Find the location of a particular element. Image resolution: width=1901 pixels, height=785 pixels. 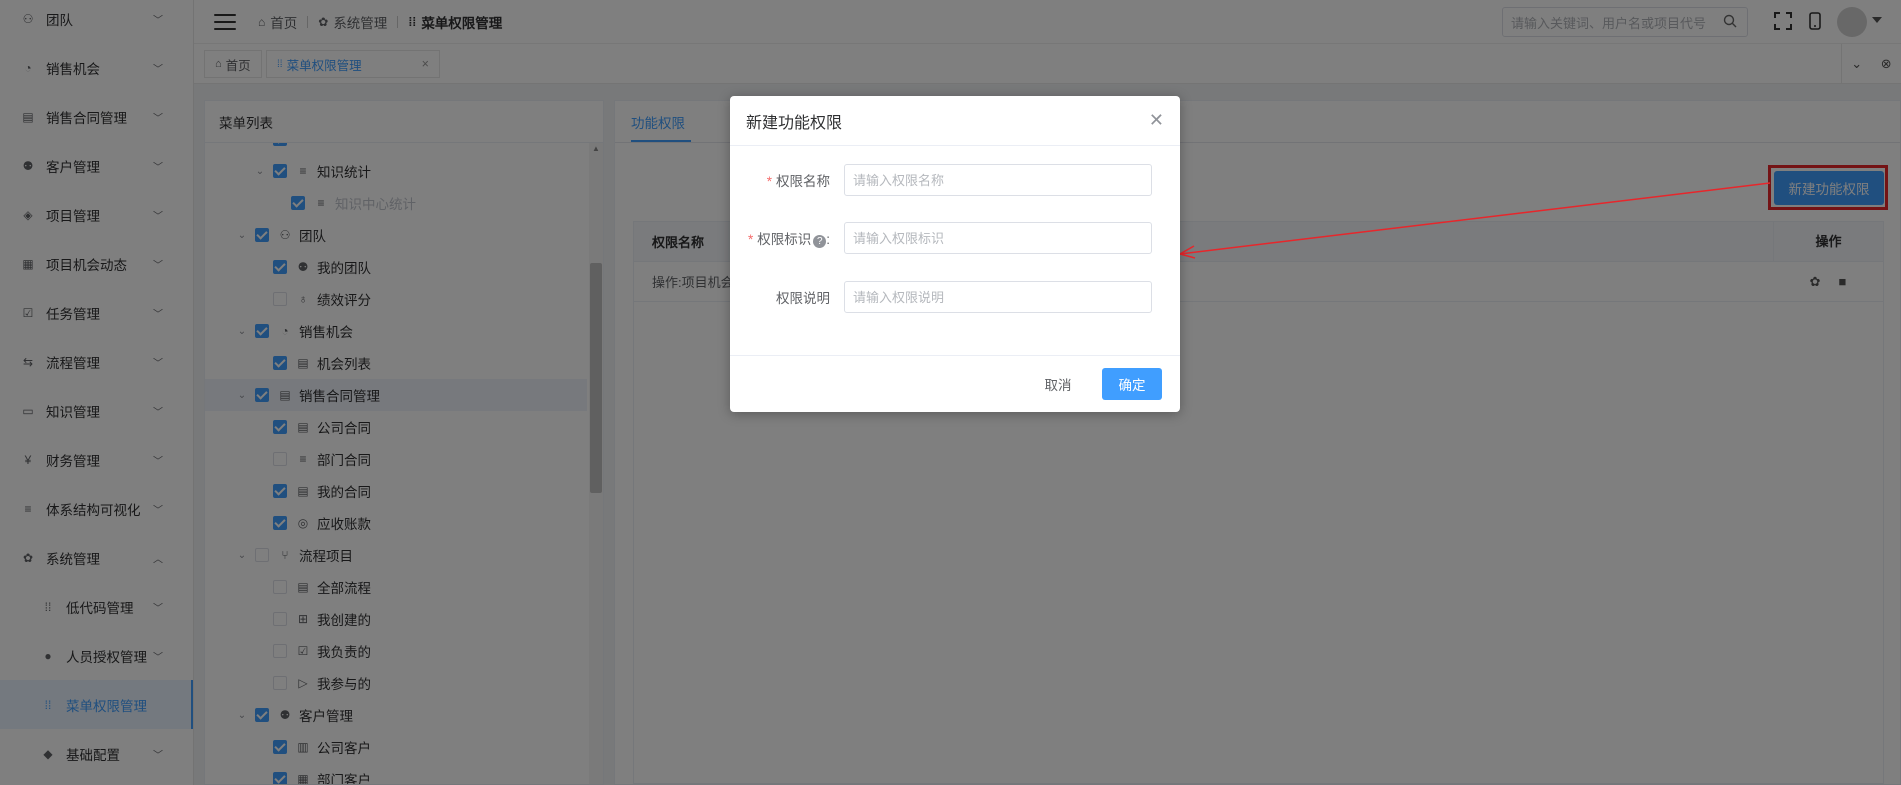

field-permission-desc: 权限说明 is located at coordinates (955, 297).